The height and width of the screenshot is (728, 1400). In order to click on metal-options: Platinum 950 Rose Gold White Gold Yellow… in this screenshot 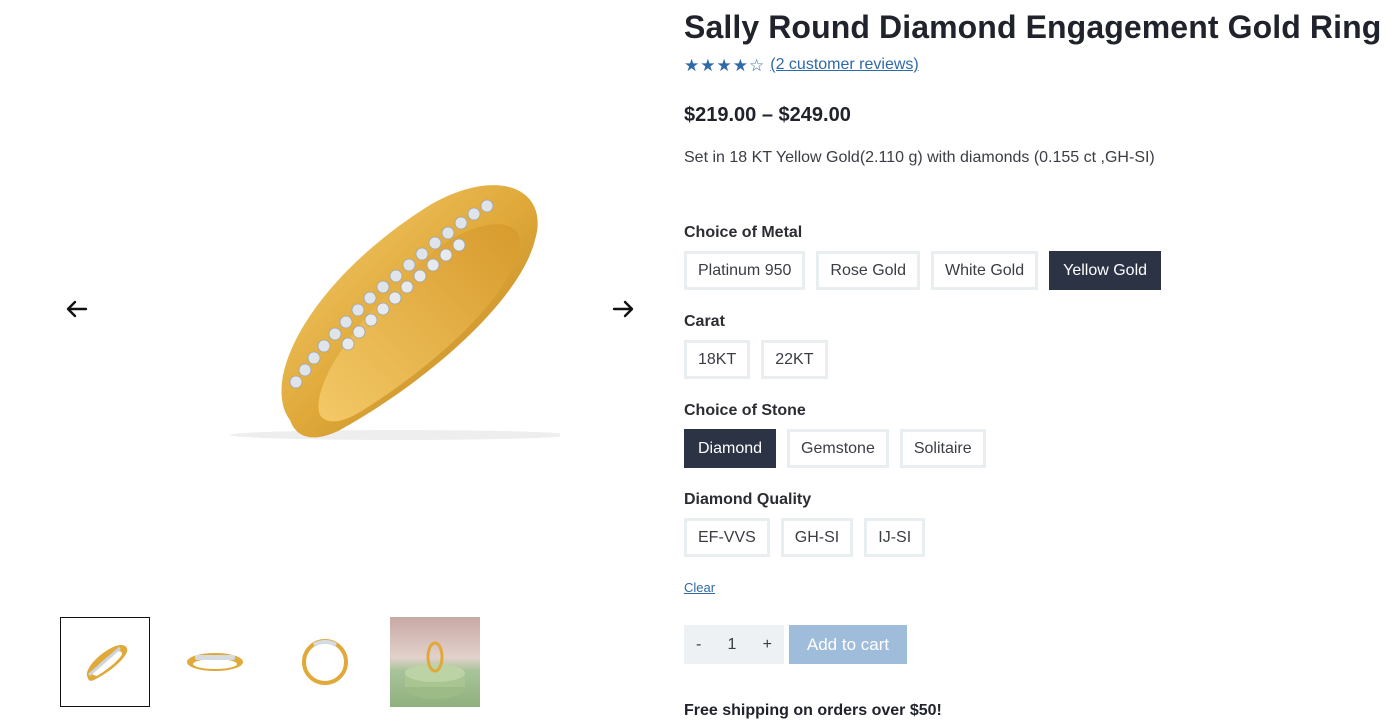, I will do `click(923, 270)`.